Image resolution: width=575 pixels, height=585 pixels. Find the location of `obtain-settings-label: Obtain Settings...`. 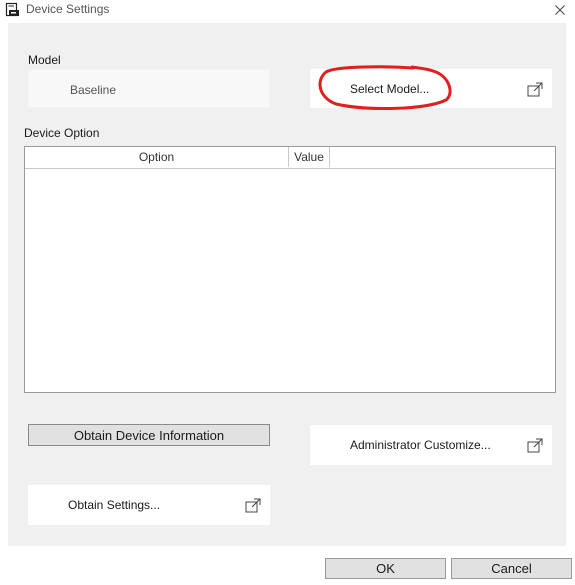

obtain-settings-label: Obtain Settings... is located at coordinates (114, 505).